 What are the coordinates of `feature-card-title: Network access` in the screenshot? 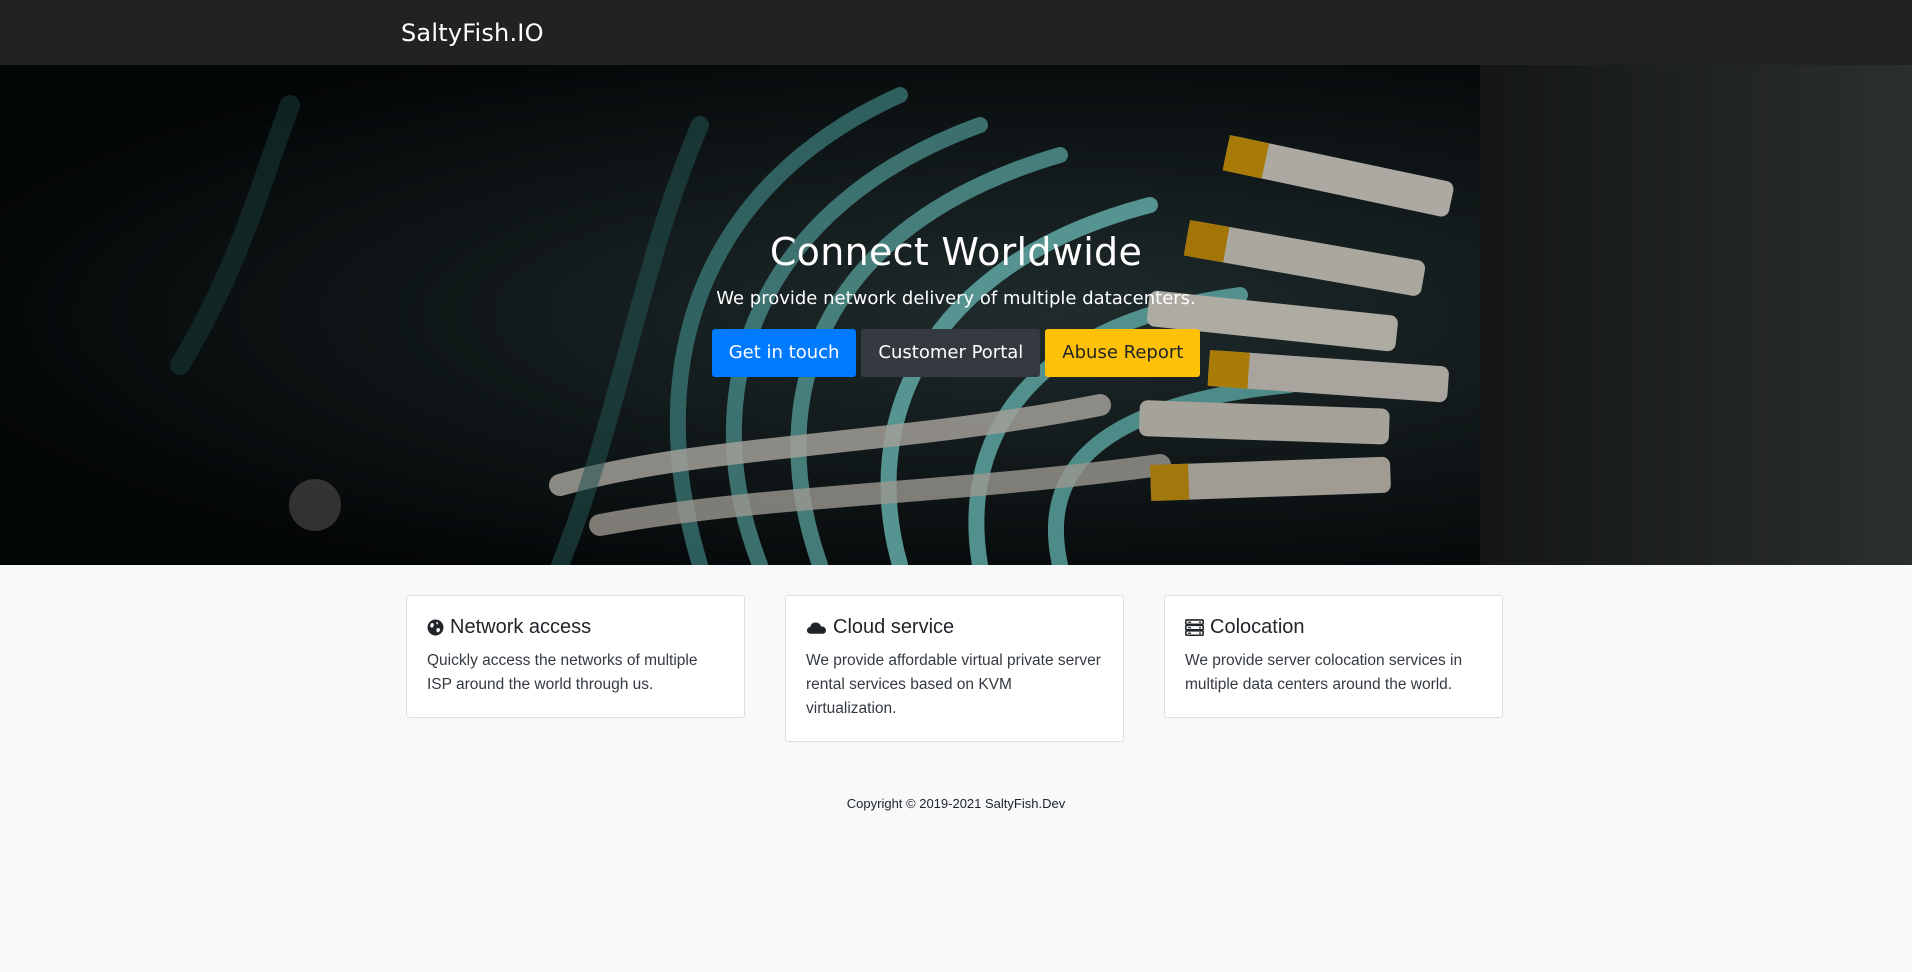 It's located at (575, 627).